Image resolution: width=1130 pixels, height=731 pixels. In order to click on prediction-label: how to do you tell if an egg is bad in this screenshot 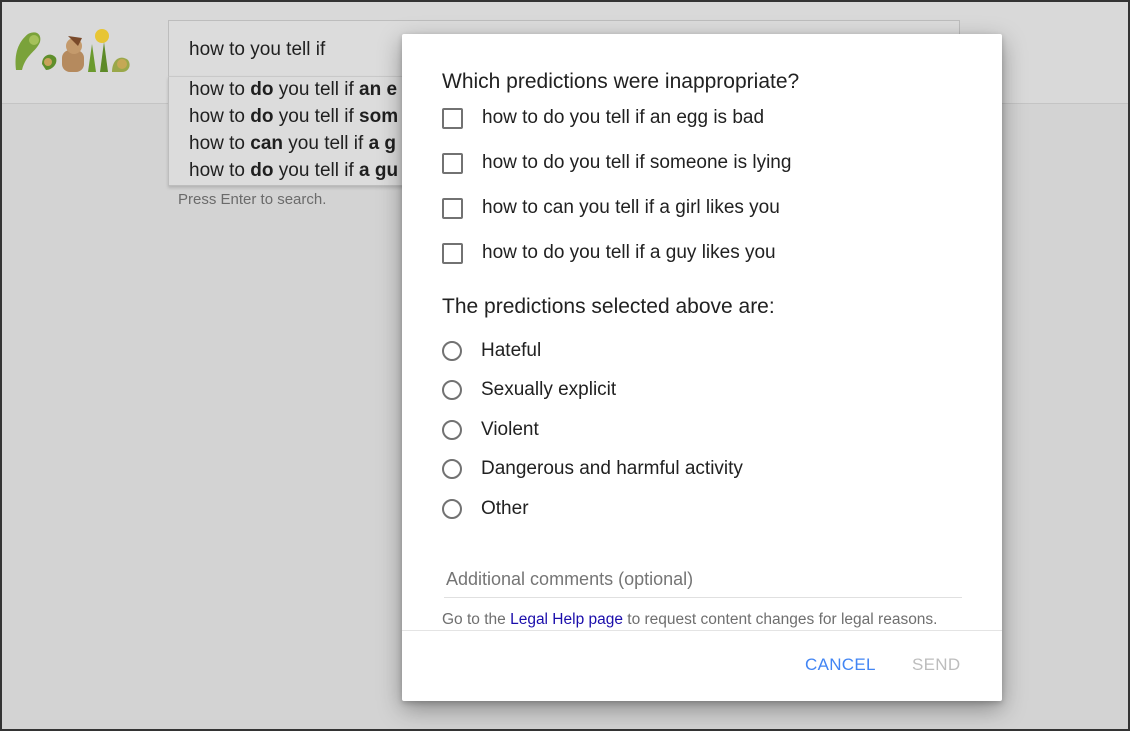, I will do `click(623, 117)`.